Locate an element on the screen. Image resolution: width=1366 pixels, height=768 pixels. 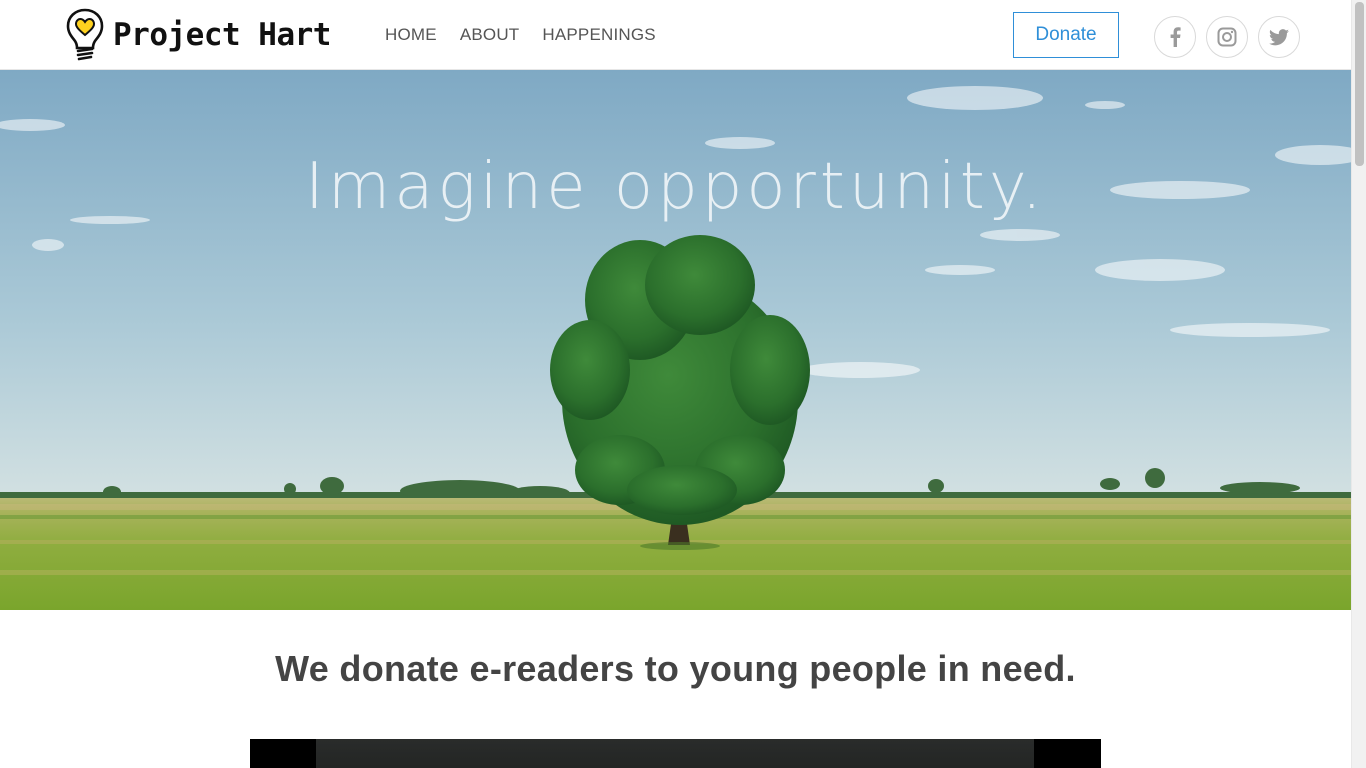
nav-home: HOME is located at coordinates (411, 35).